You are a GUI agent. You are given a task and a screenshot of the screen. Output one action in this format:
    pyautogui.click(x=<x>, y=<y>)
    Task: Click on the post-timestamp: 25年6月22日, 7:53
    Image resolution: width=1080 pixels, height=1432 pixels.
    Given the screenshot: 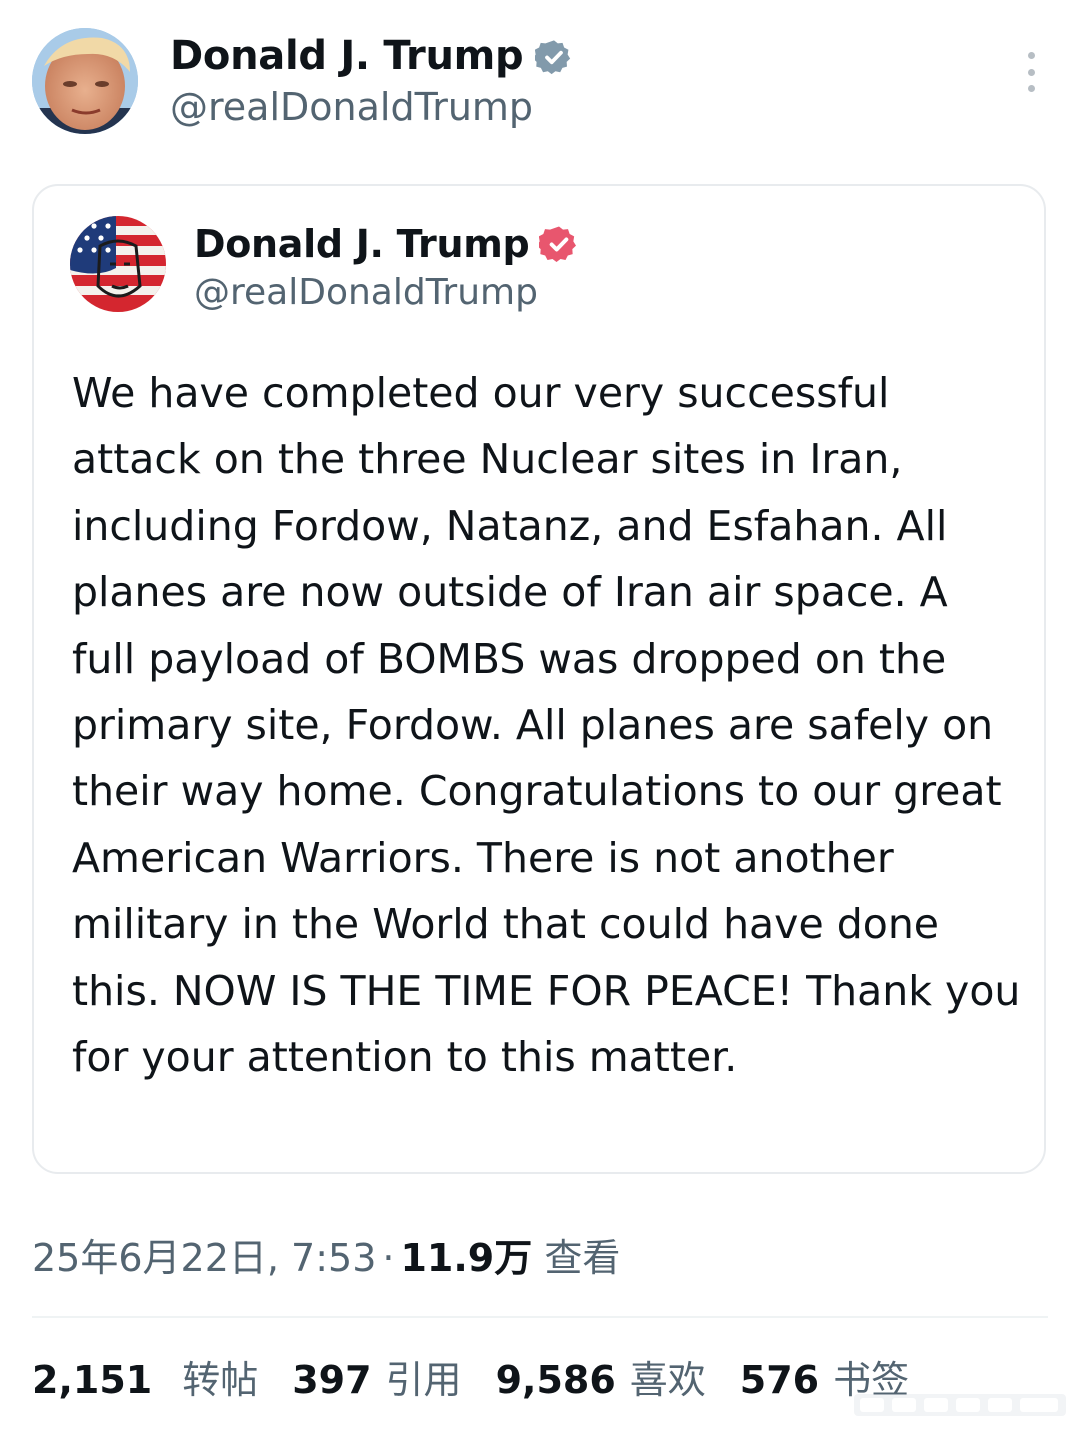 What is the action you would take?
    pyautogui.click(x=204, y=1258)
    